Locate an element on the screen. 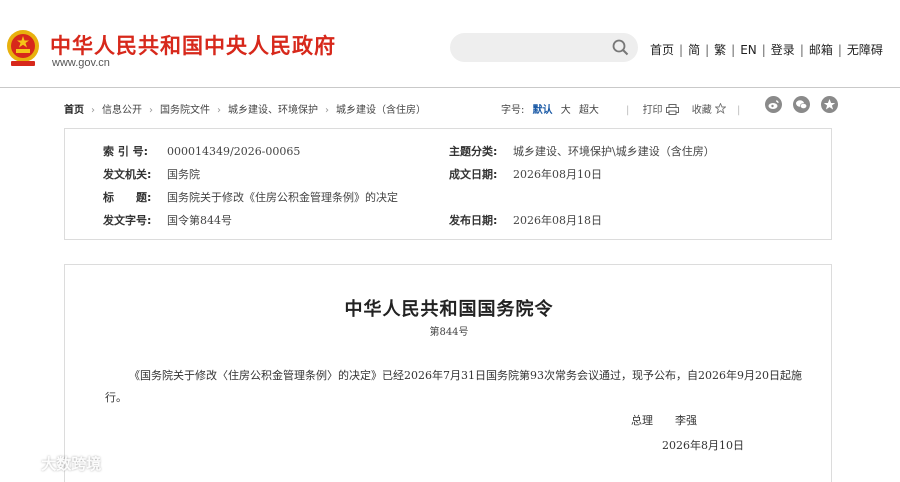 The height and width of the screenshot is (482, 900). national-emblem-icon is located at coordinates (23, 48).